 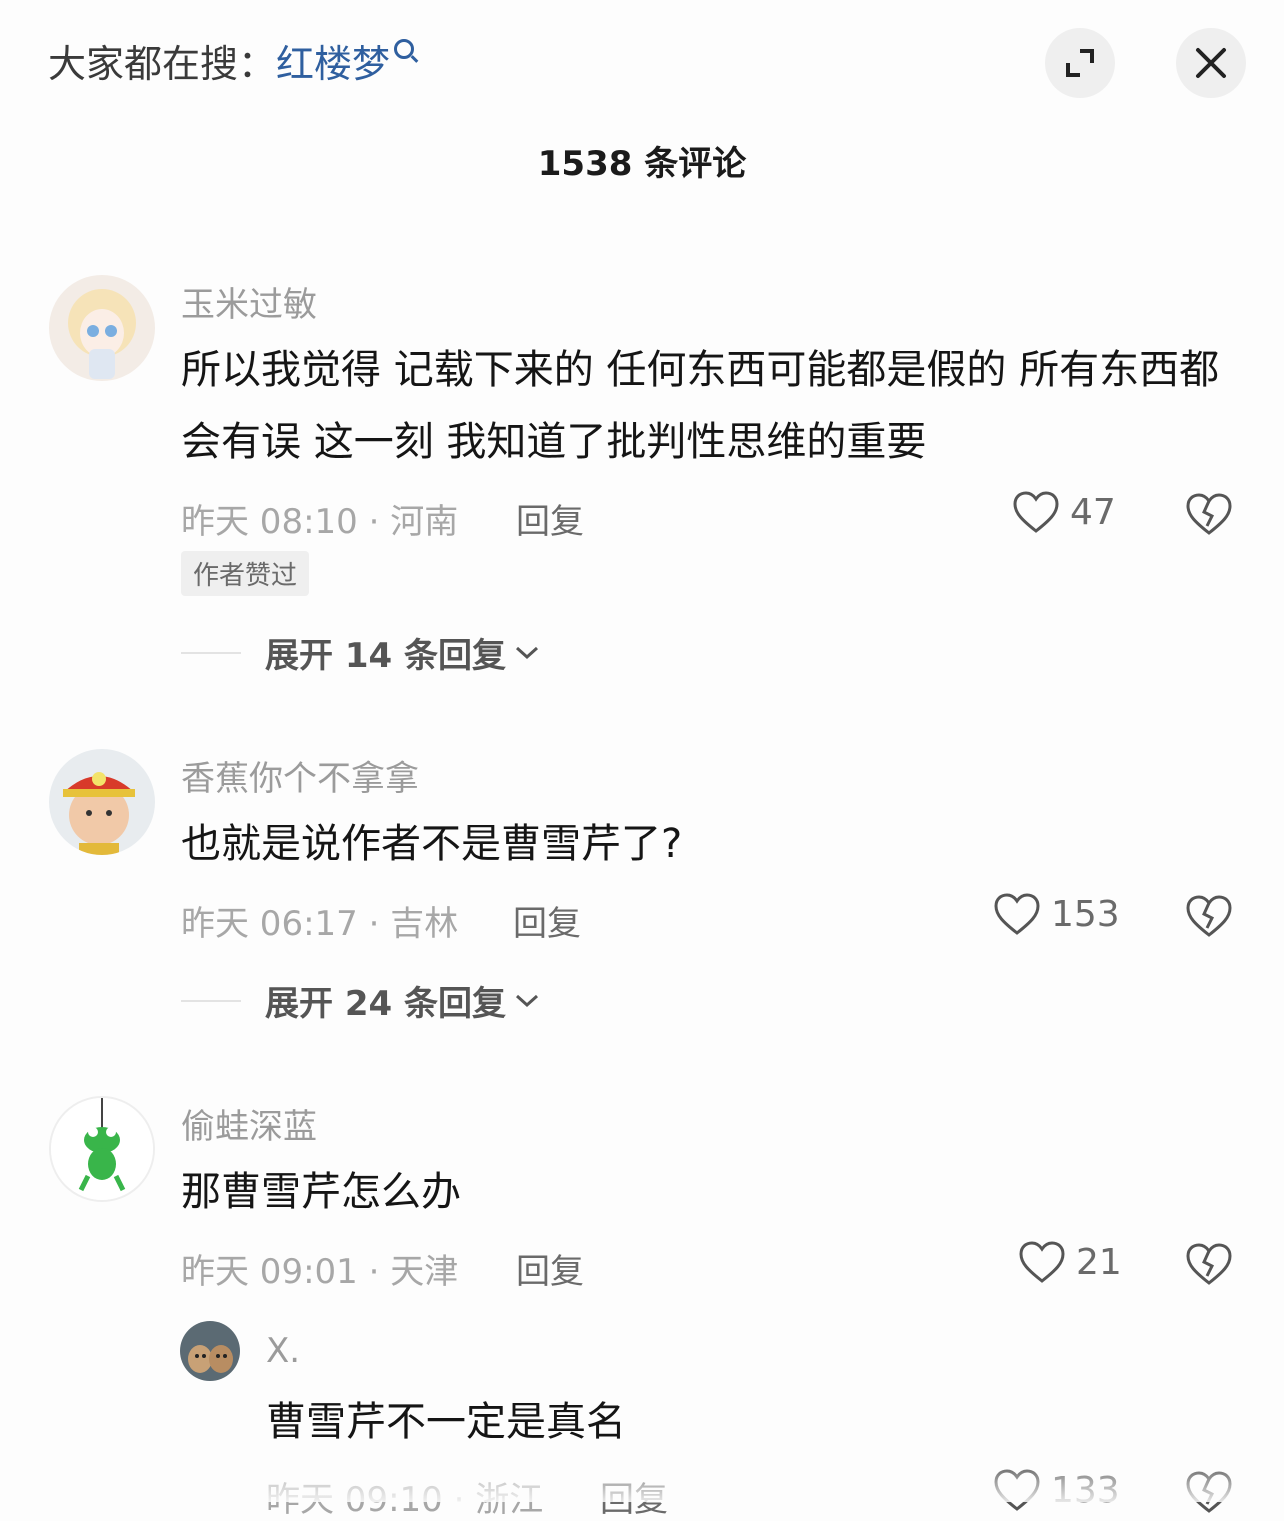 I want to click on like-button: 21, so click(x=1070, y=1262).